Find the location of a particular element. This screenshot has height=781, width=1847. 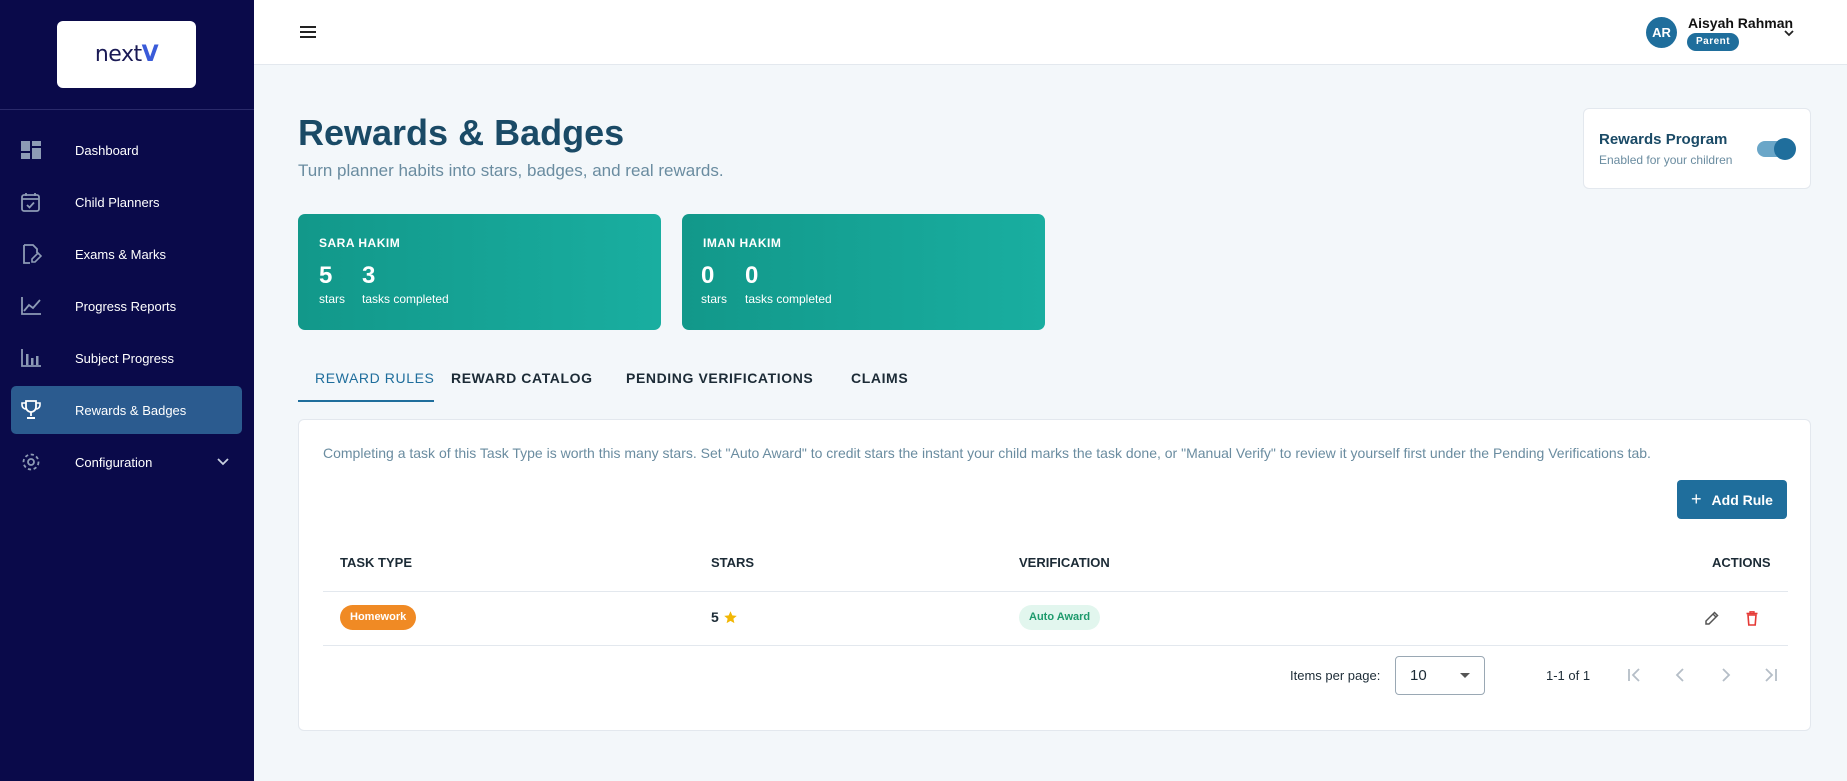

dashboard-icon is located at coordinates (31, 150).